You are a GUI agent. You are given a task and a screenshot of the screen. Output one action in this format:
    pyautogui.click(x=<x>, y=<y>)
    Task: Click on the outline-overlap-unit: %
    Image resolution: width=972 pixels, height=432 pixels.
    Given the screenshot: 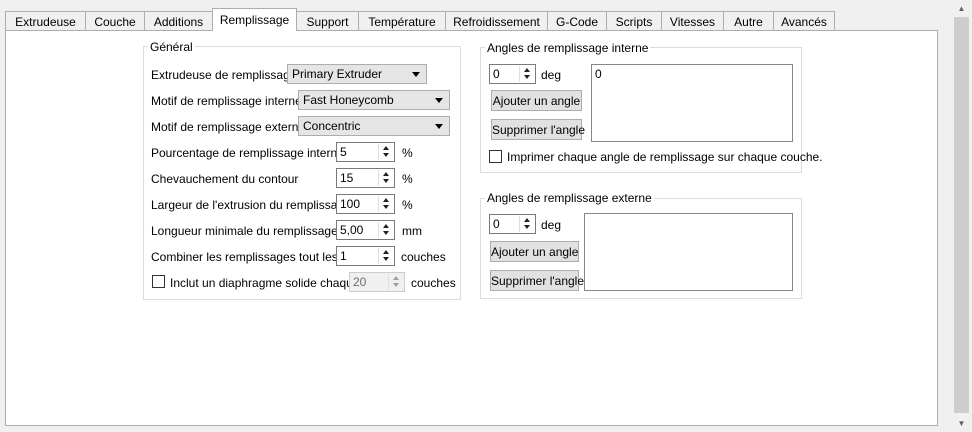 What is the action you would take?
    pyautogui.click(x=407, y=179)
    